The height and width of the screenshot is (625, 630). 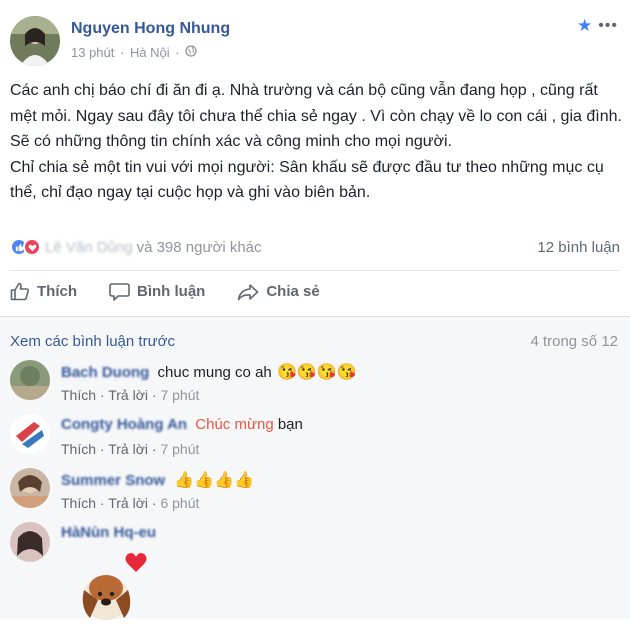 What do you see at coordinates (57, 291) in the screenshot?
I see `like-label: Thích` at bounding box center [57, 291].